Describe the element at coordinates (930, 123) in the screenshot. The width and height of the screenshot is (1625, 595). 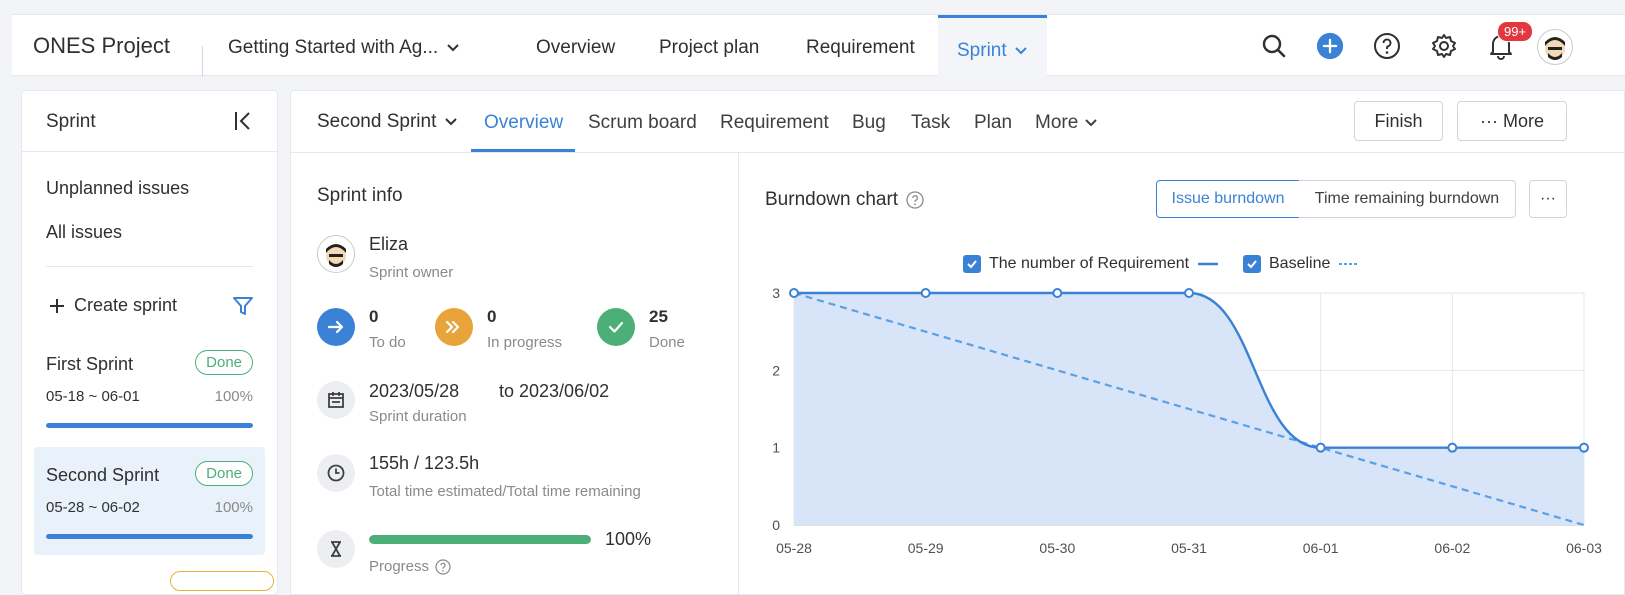
I see `tab-task: Task` at that location.